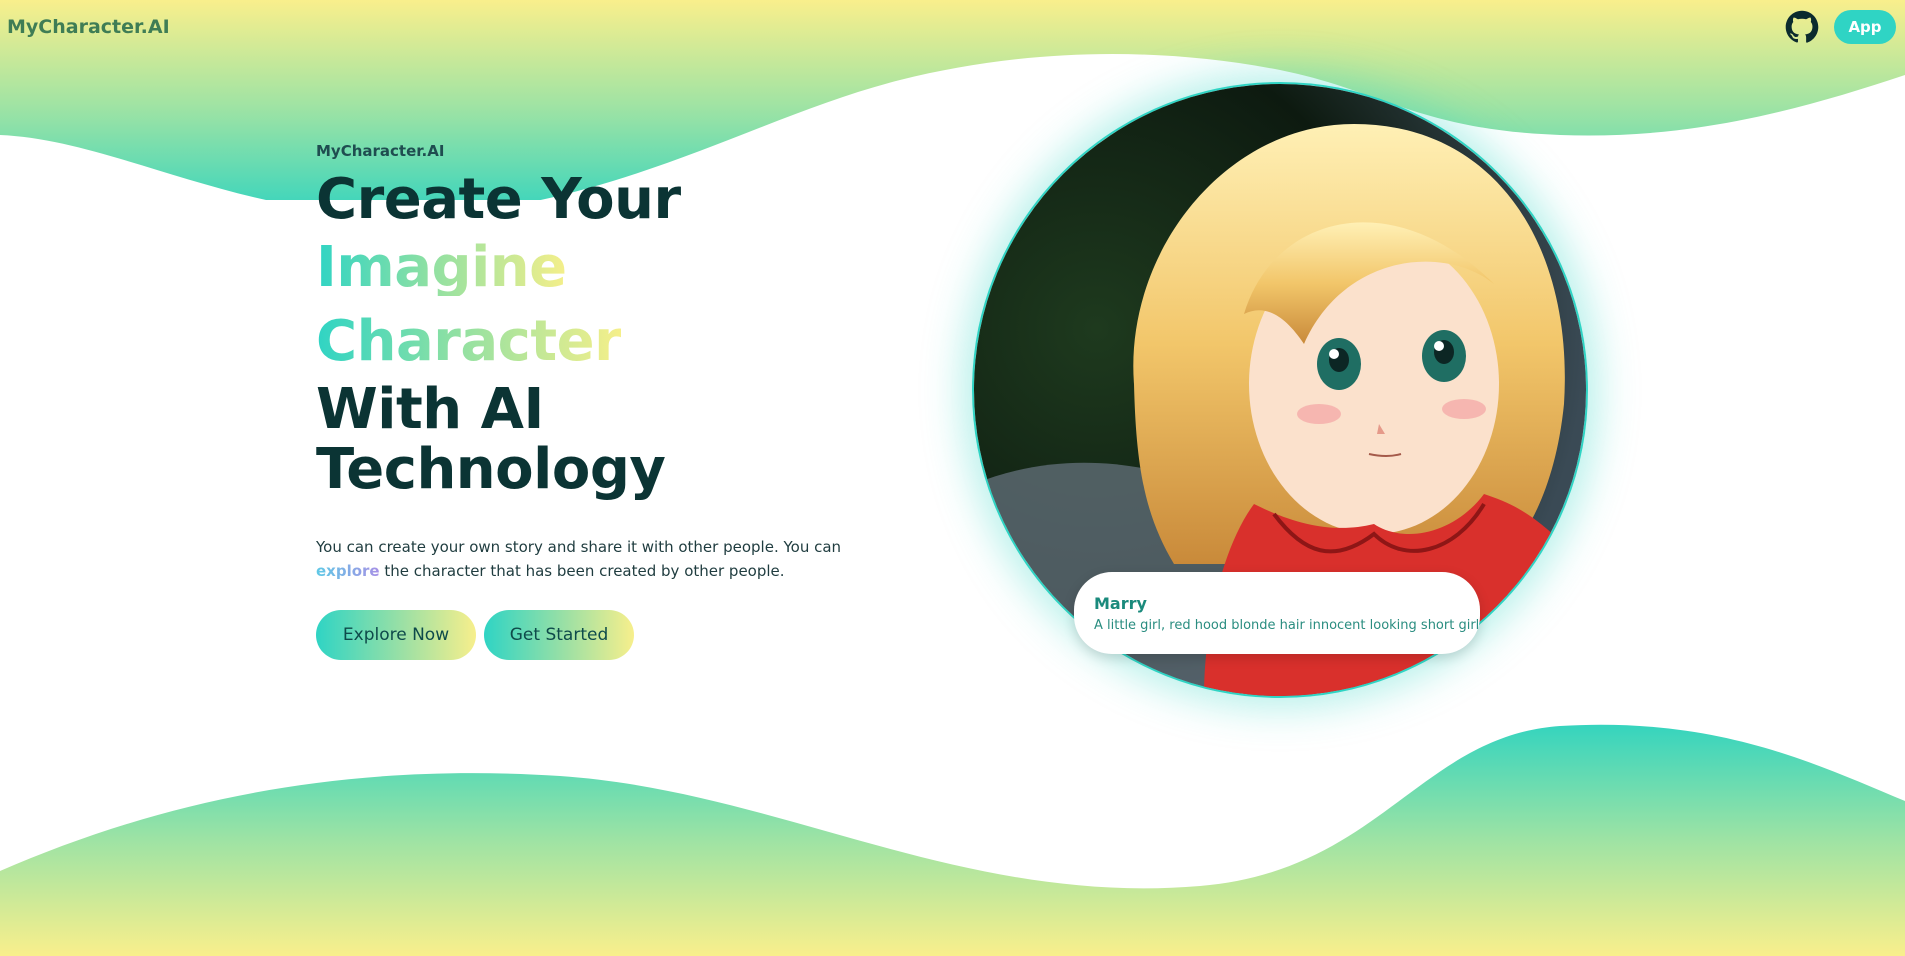 The height and width of the screenshot is (956, 1905). What do you see at coordinates (380, 151) in the screenshot?
I see `hero-eyebrow: MyCharacter.AI` at bounding box center [380, 151].